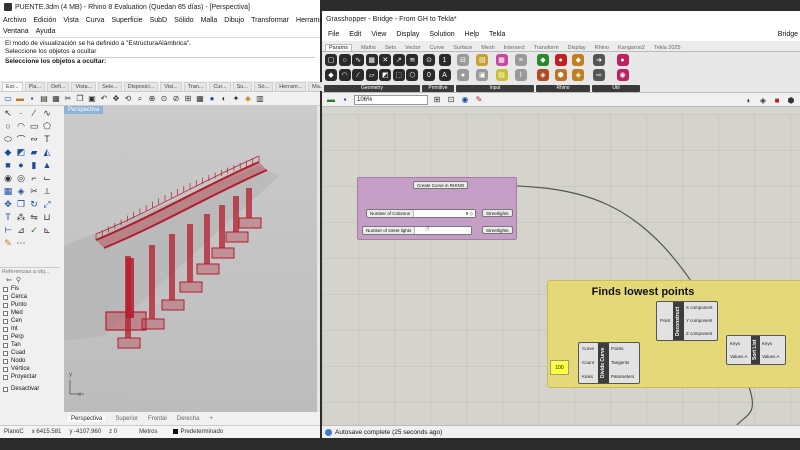 The width and height of the screenshot is (800, 450). What do you see at coordinates (21, 178) in the screenshot?
I see `boolean-diff-icon: ◎` at bounding box center [21, 178].